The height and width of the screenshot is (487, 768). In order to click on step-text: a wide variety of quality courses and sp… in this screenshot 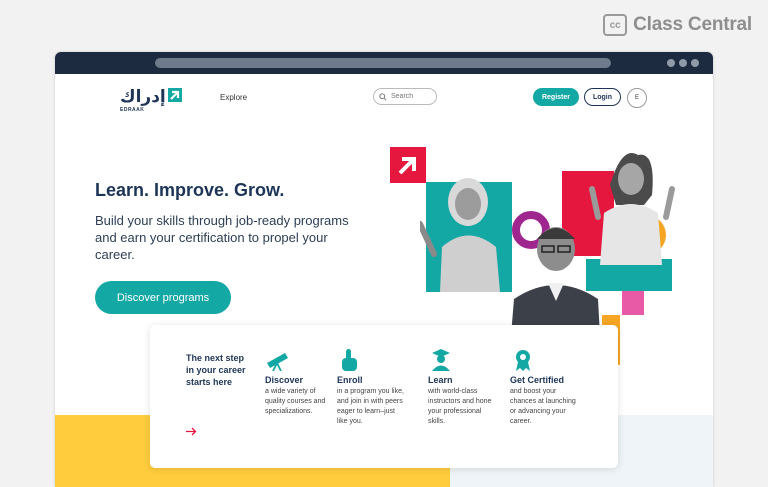, I will do `click(295, 401)`.